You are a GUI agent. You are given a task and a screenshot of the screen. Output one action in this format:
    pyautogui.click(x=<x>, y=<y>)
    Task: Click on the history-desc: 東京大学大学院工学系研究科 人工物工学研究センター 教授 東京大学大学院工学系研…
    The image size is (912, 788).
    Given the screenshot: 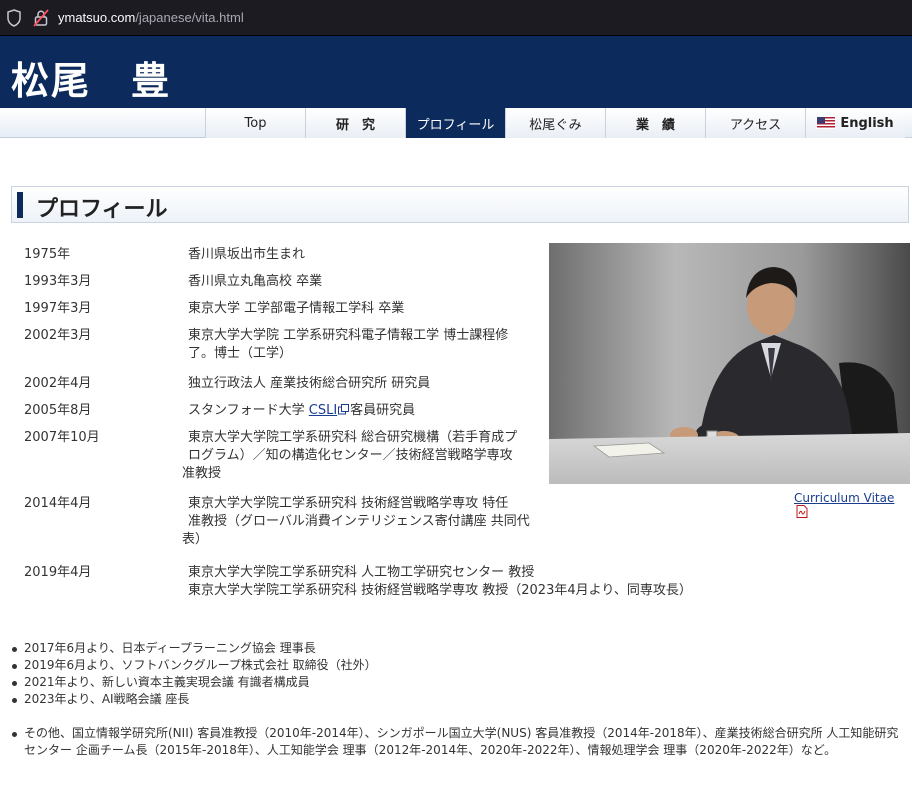 What is the action you would take?
    pyautogui.click(x=440, y=581)
    